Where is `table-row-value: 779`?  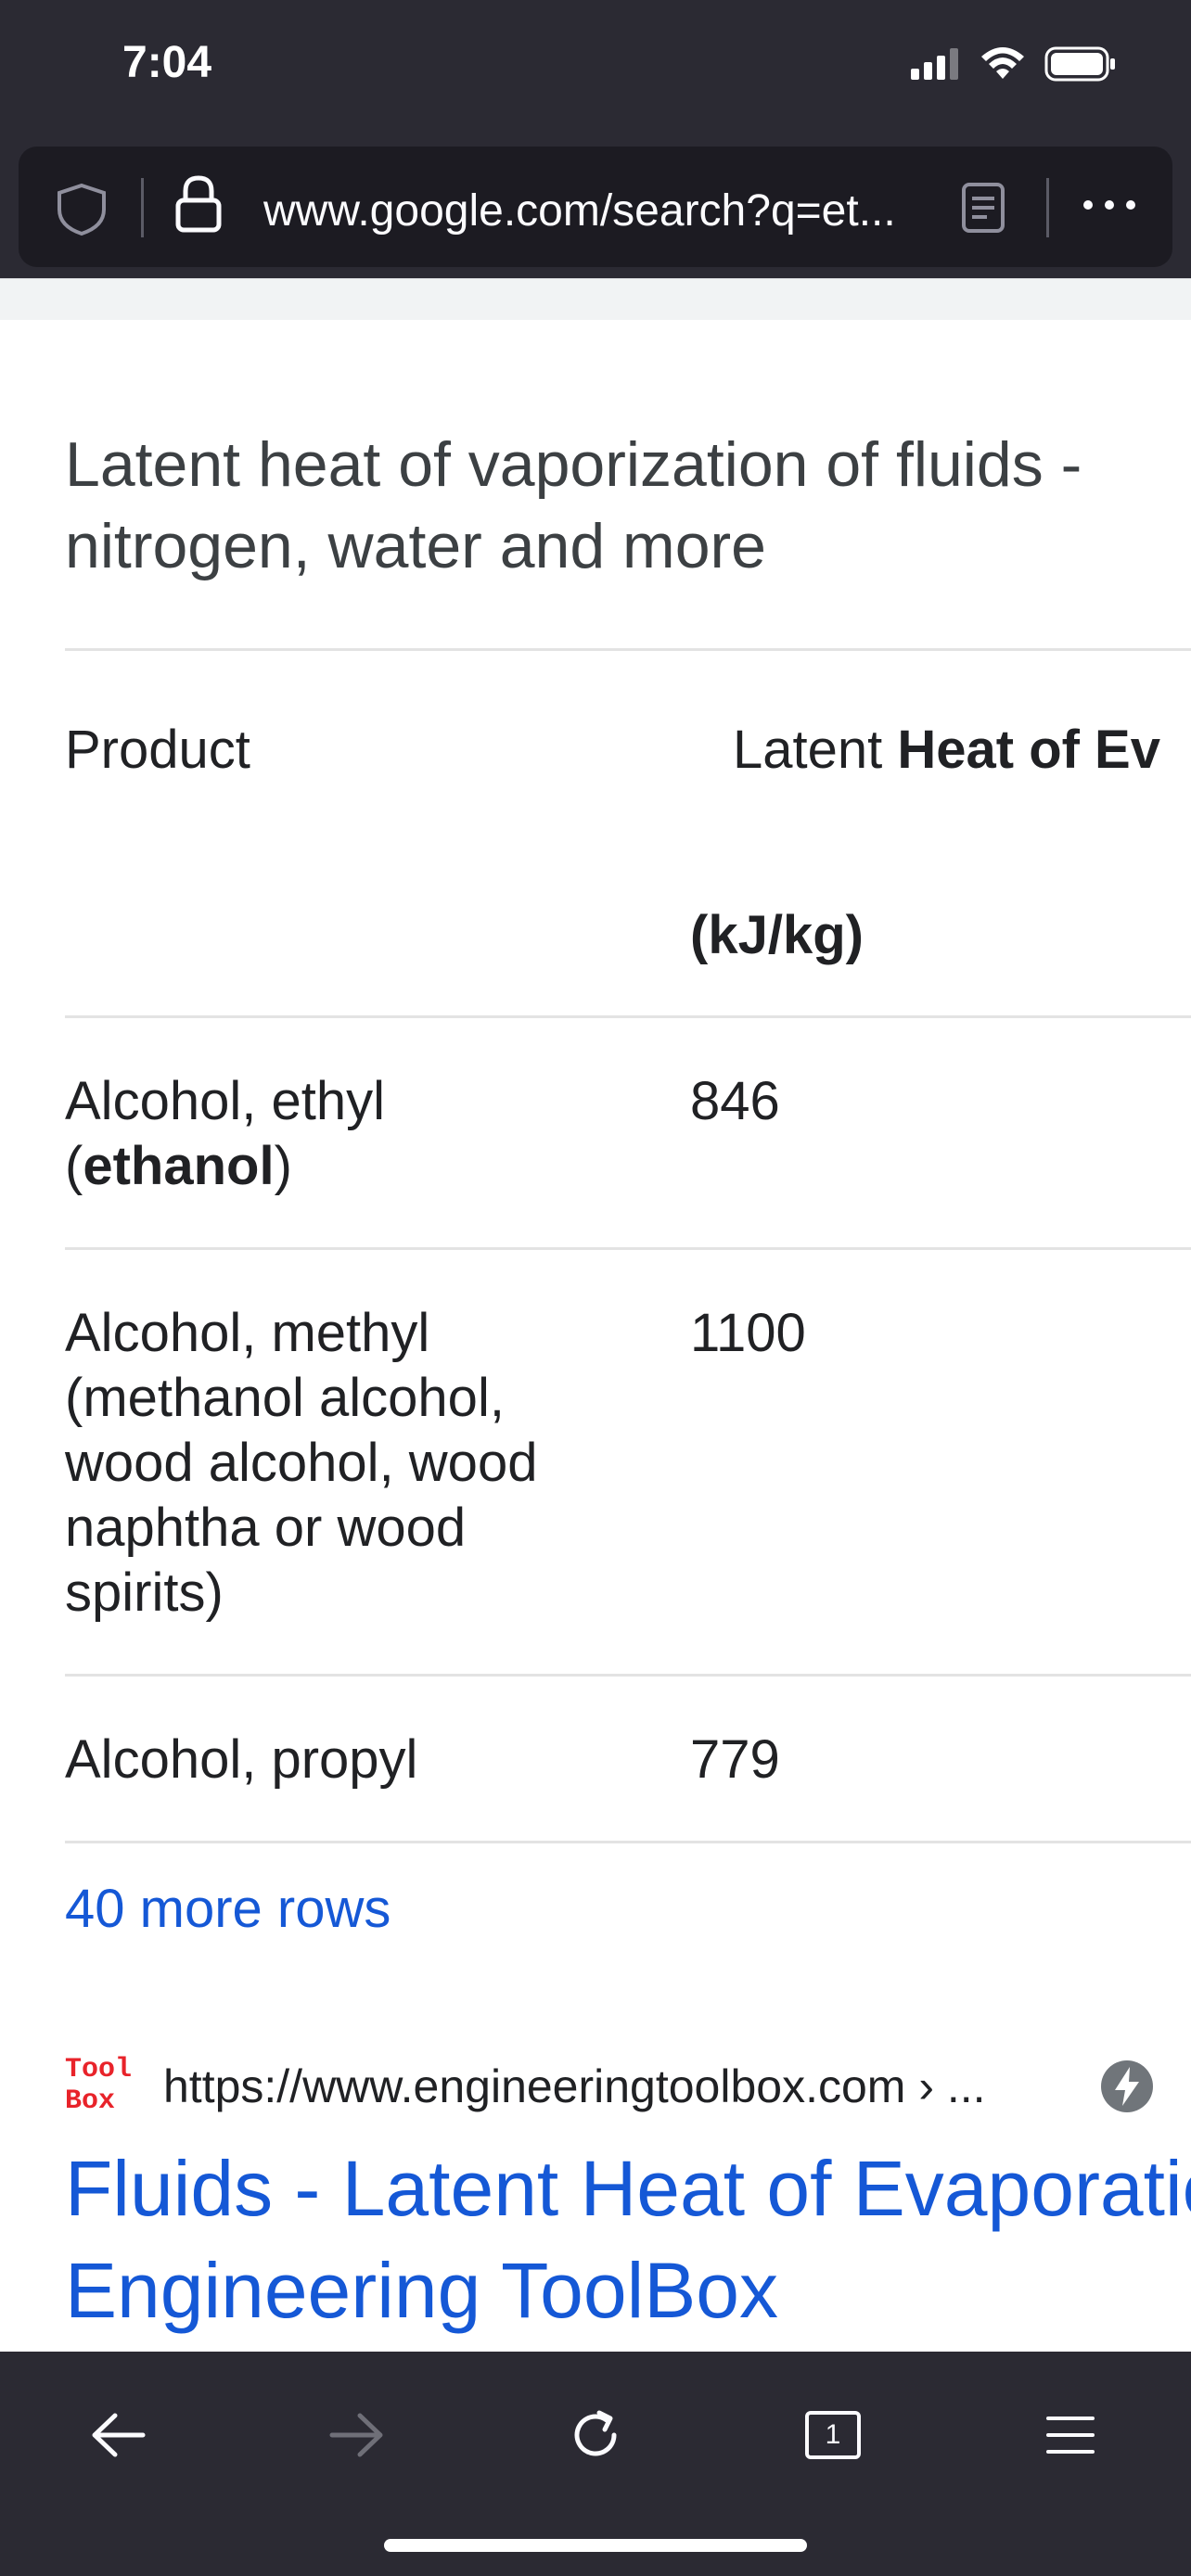
table-row-value: 779 is located at coordinates (735, 1759).